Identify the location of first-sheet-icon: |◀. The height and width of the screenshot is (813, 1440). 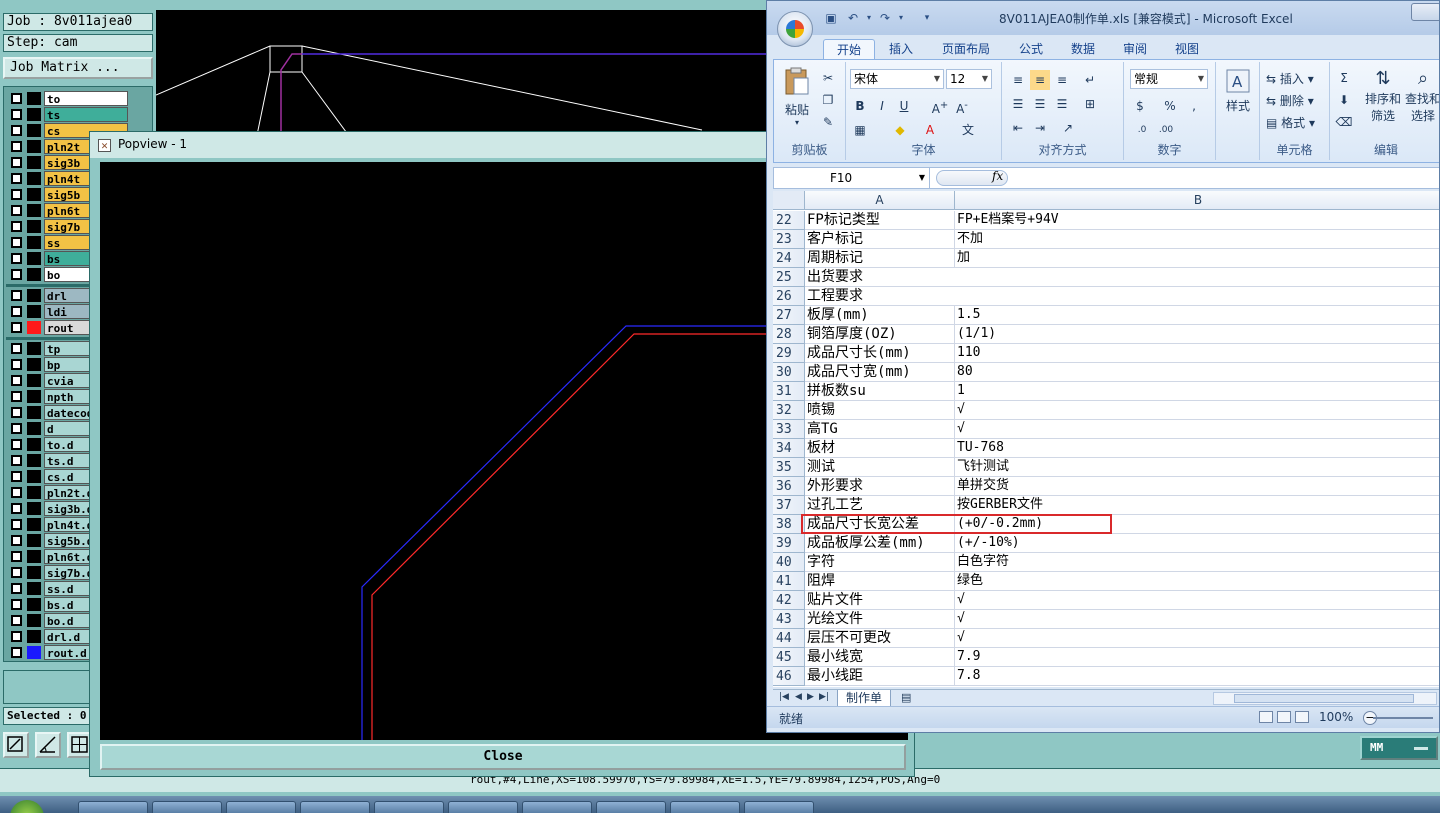
(784, 697).